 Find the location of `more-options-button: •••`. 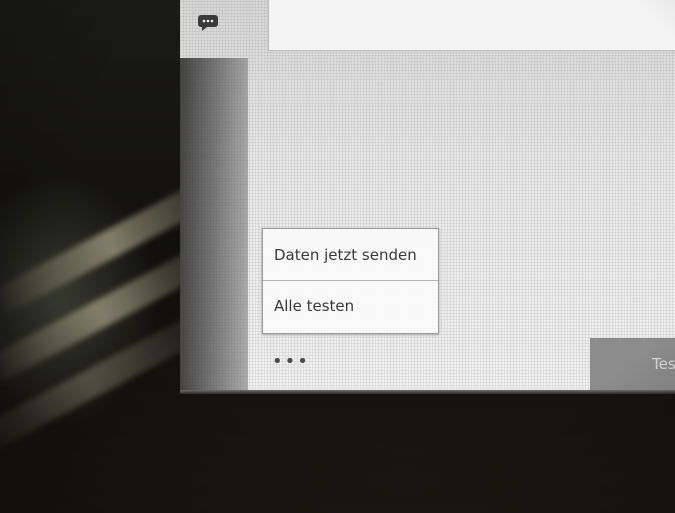

more-options-button: ••• is located at coordinates (291, 362).